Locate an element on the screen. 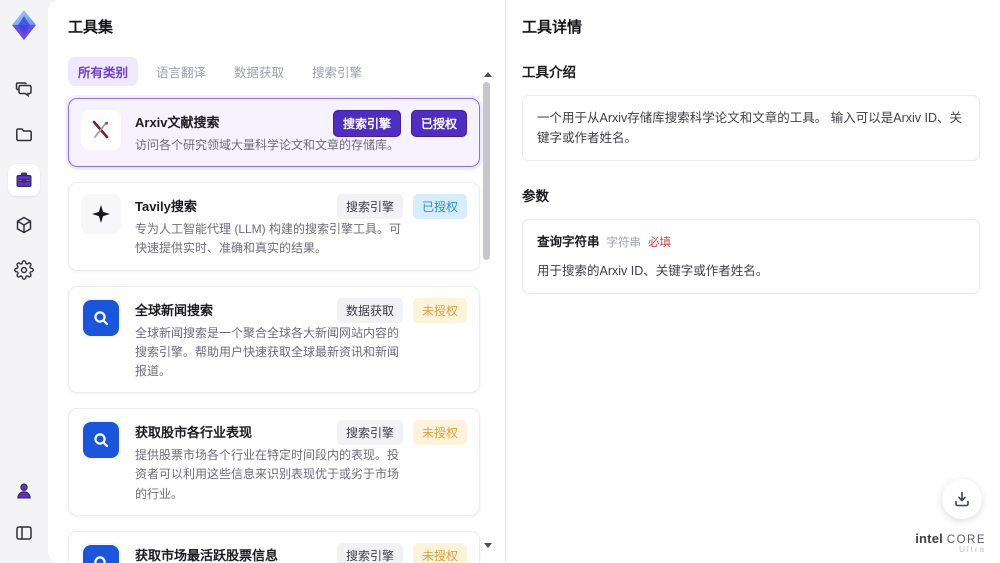 The image size is (1000, 563). tool-description: 访问各个研究领域大量科学论文和文章的存储库。 is located at coordinates (267, 145).